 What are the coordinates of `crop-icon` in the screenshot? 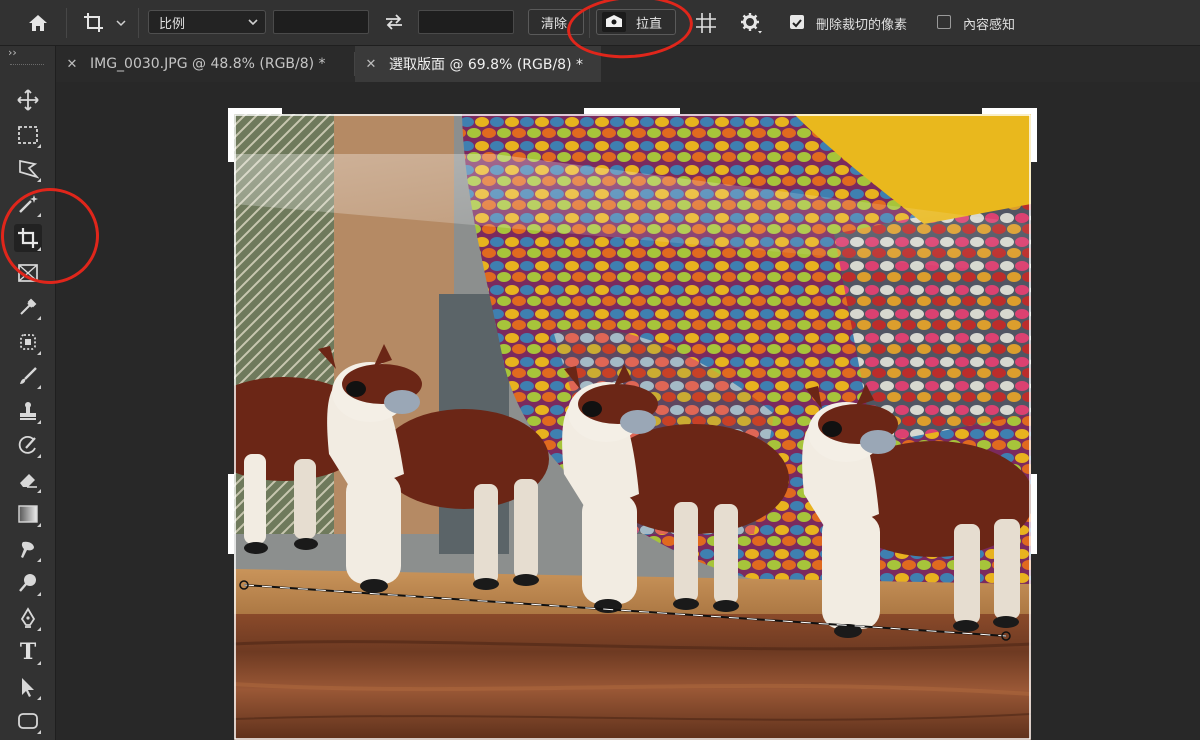 It's located at (93, 22).